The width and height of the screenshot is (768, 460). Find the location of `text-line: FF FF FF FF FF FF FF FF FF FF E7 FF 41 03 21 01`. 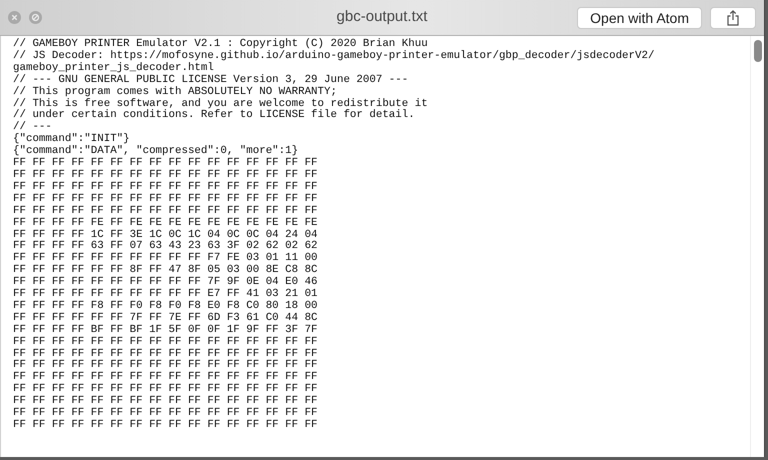

text-line: FF FF FF FF FF FF FF FF FF FF E7 FF 41 03 21 01 is located at coordinates (166, 294).